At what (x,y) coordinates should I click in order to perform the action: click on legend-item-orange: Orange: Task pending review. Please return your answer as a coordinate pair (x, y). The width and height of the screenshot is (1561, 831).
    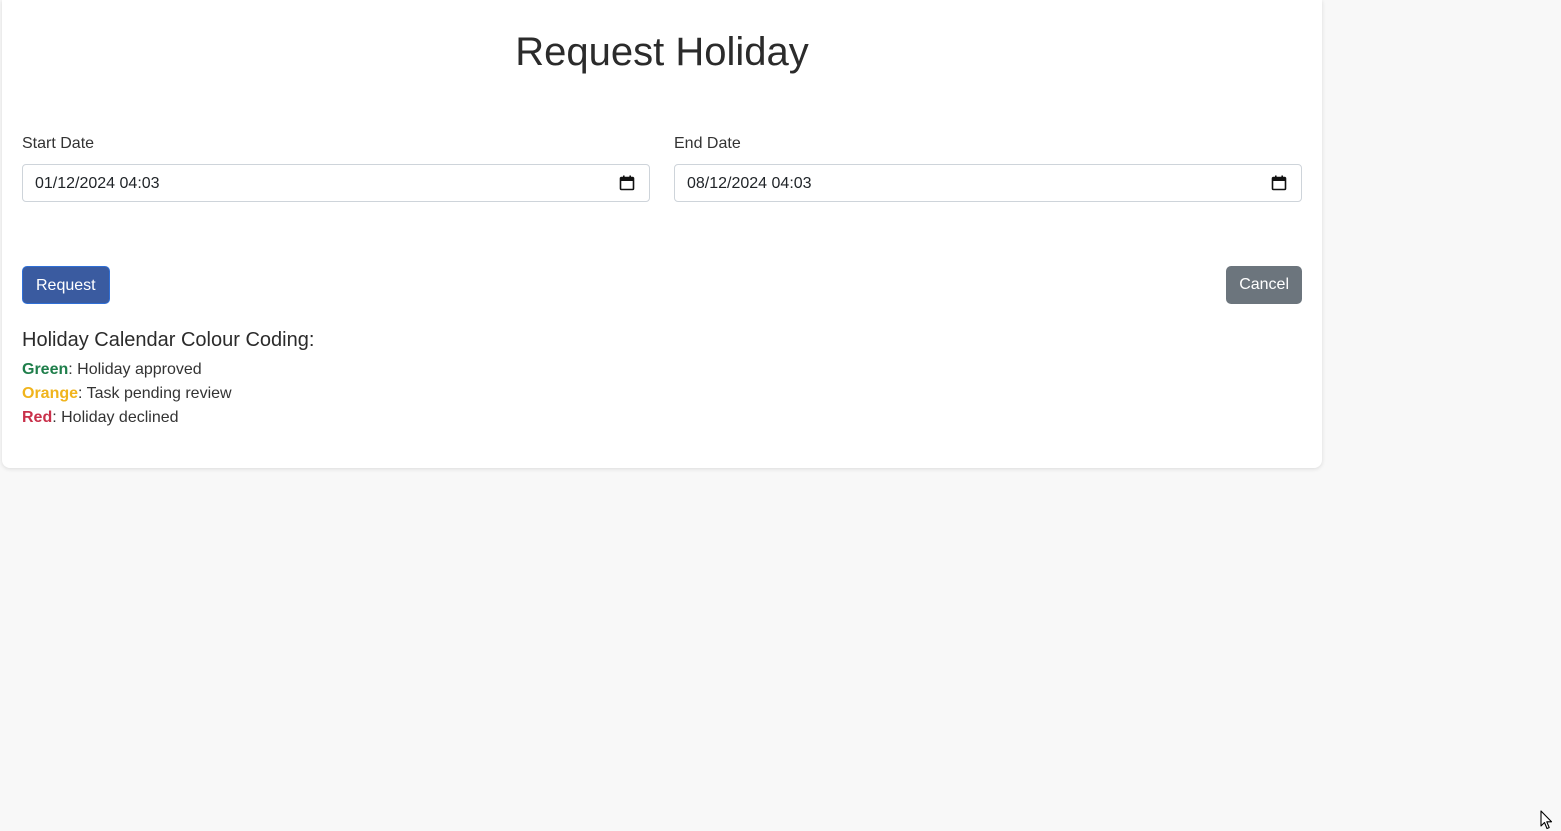
    Looking at the image, I should click on (168, 394).